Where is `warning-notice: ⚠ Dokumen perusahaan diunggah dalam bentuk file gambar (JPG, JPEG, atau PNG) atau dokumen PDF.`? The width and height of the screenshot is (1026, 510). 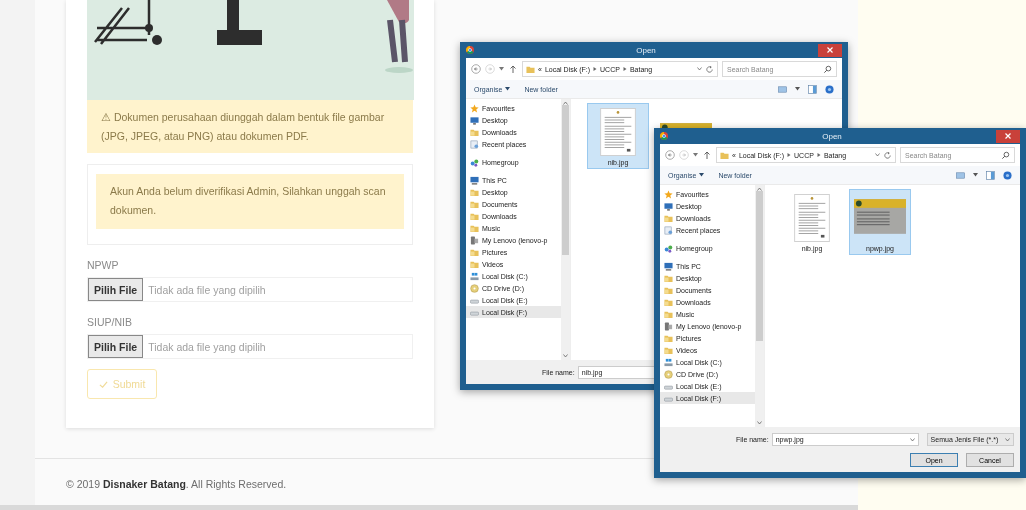
warning-notice: ⚠ Dokumen perusahaan diunggah dalam bentuk file gambar (JPG, JPEG, atau PNG) atau dokumen PDF. is located at coordinates (250, 126).